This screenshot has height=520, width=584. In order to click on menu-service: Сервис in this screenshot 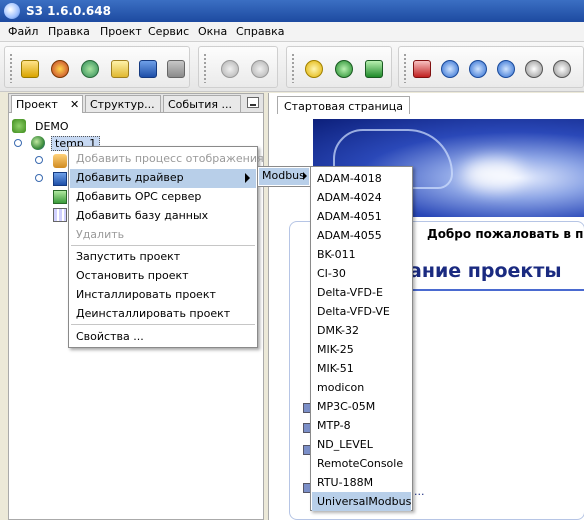, I will do `click(168, 31)`.